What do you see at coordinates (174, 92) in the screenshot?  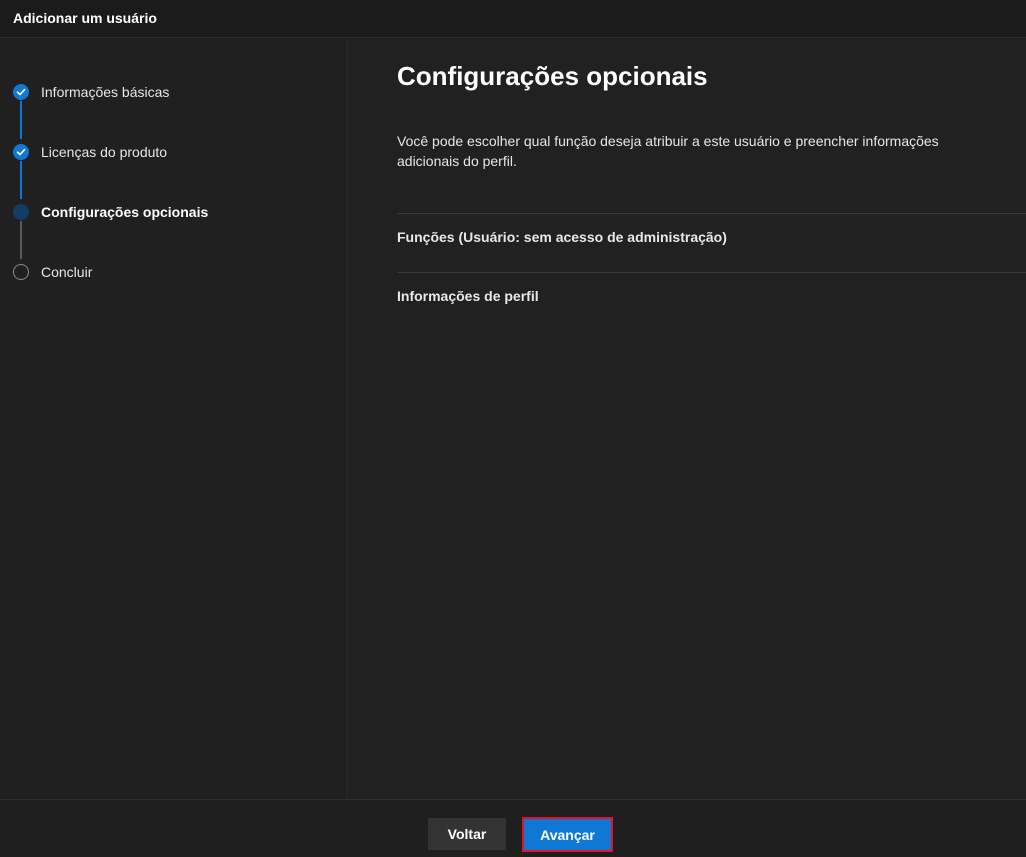 I see `step-basic-info: Informações básicas` at bounding box center [174, 92].